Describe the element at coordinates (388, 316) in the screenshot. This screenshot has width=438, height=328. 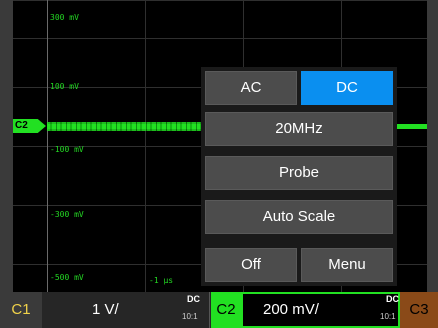
I see `c2-attenuation: 10:1` at that location.